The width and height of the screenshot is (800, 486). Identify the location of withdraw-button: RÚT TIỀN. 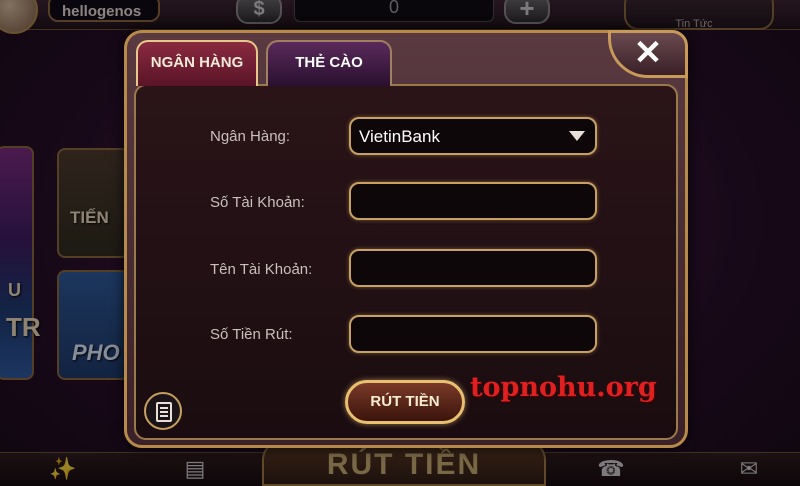
(405, 402).